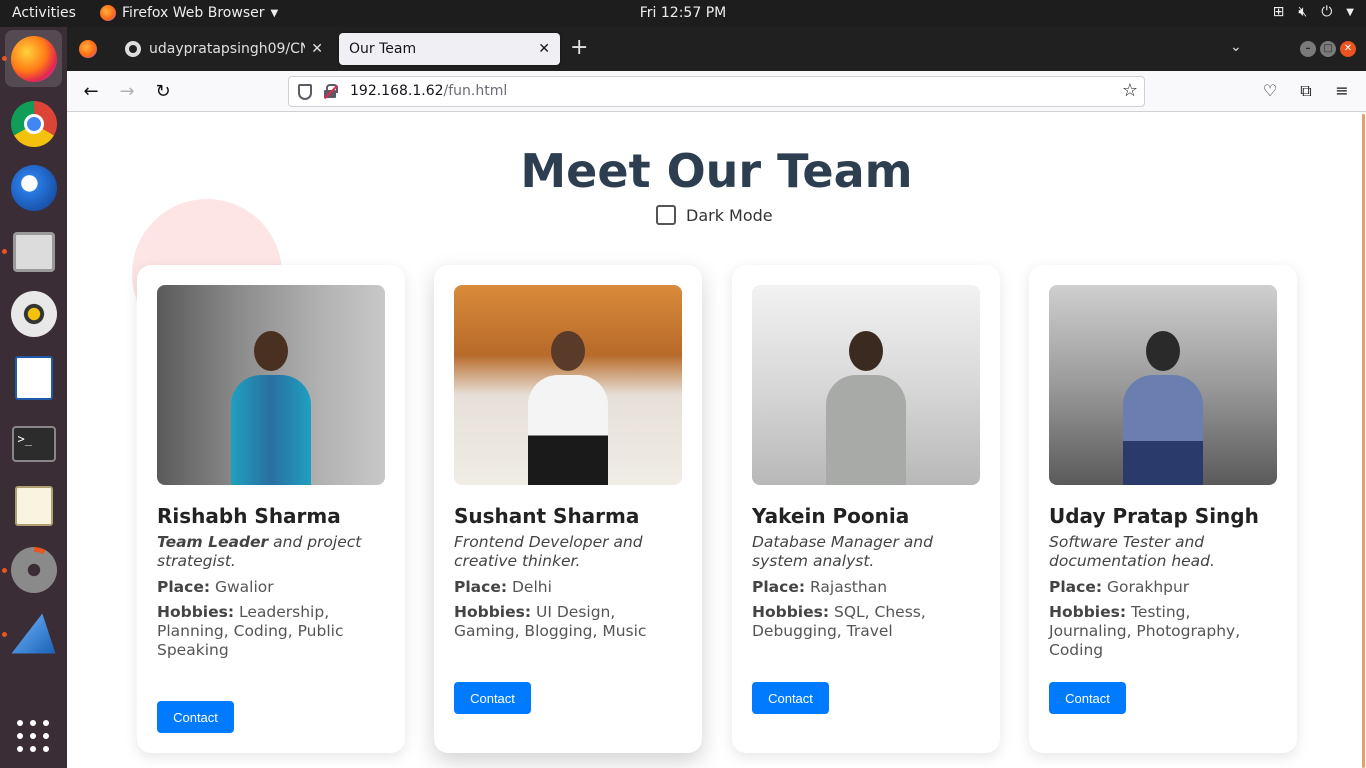 Image resolution: width=1366 pixels, height=768 pixels. I want to click on reload-icon: ↻, so click(163, 92).